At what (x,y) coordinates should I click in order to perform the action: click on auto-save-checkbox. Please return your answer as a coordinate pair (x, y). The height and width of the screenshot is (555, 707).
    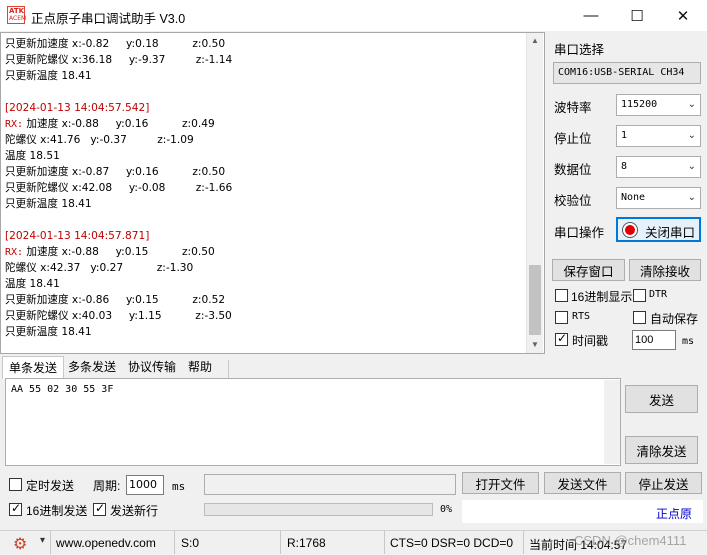
    Looking at the image, I should click on (639, 317).